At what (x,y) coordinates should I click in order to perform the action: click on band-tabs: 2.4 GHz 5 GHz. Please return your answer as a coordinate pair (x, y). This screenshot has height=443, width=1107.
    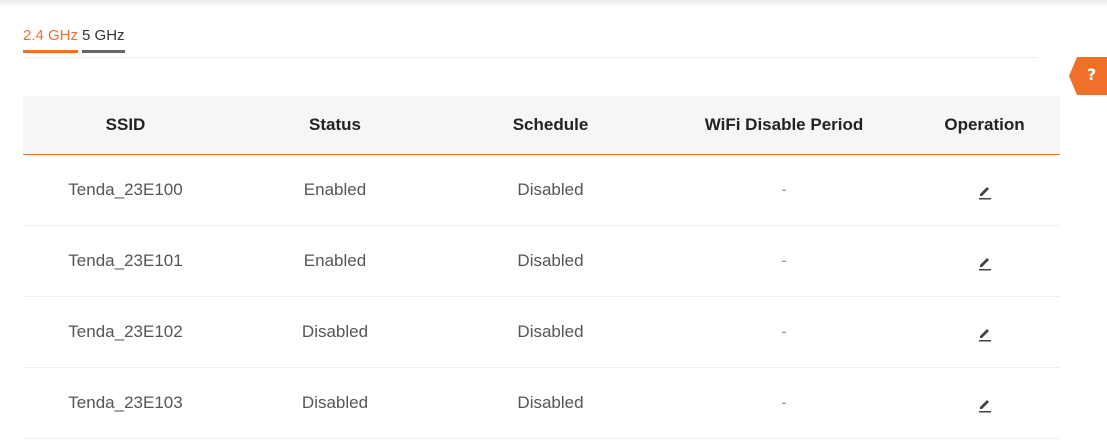
    Looking at the image, I should click on (74, 39).